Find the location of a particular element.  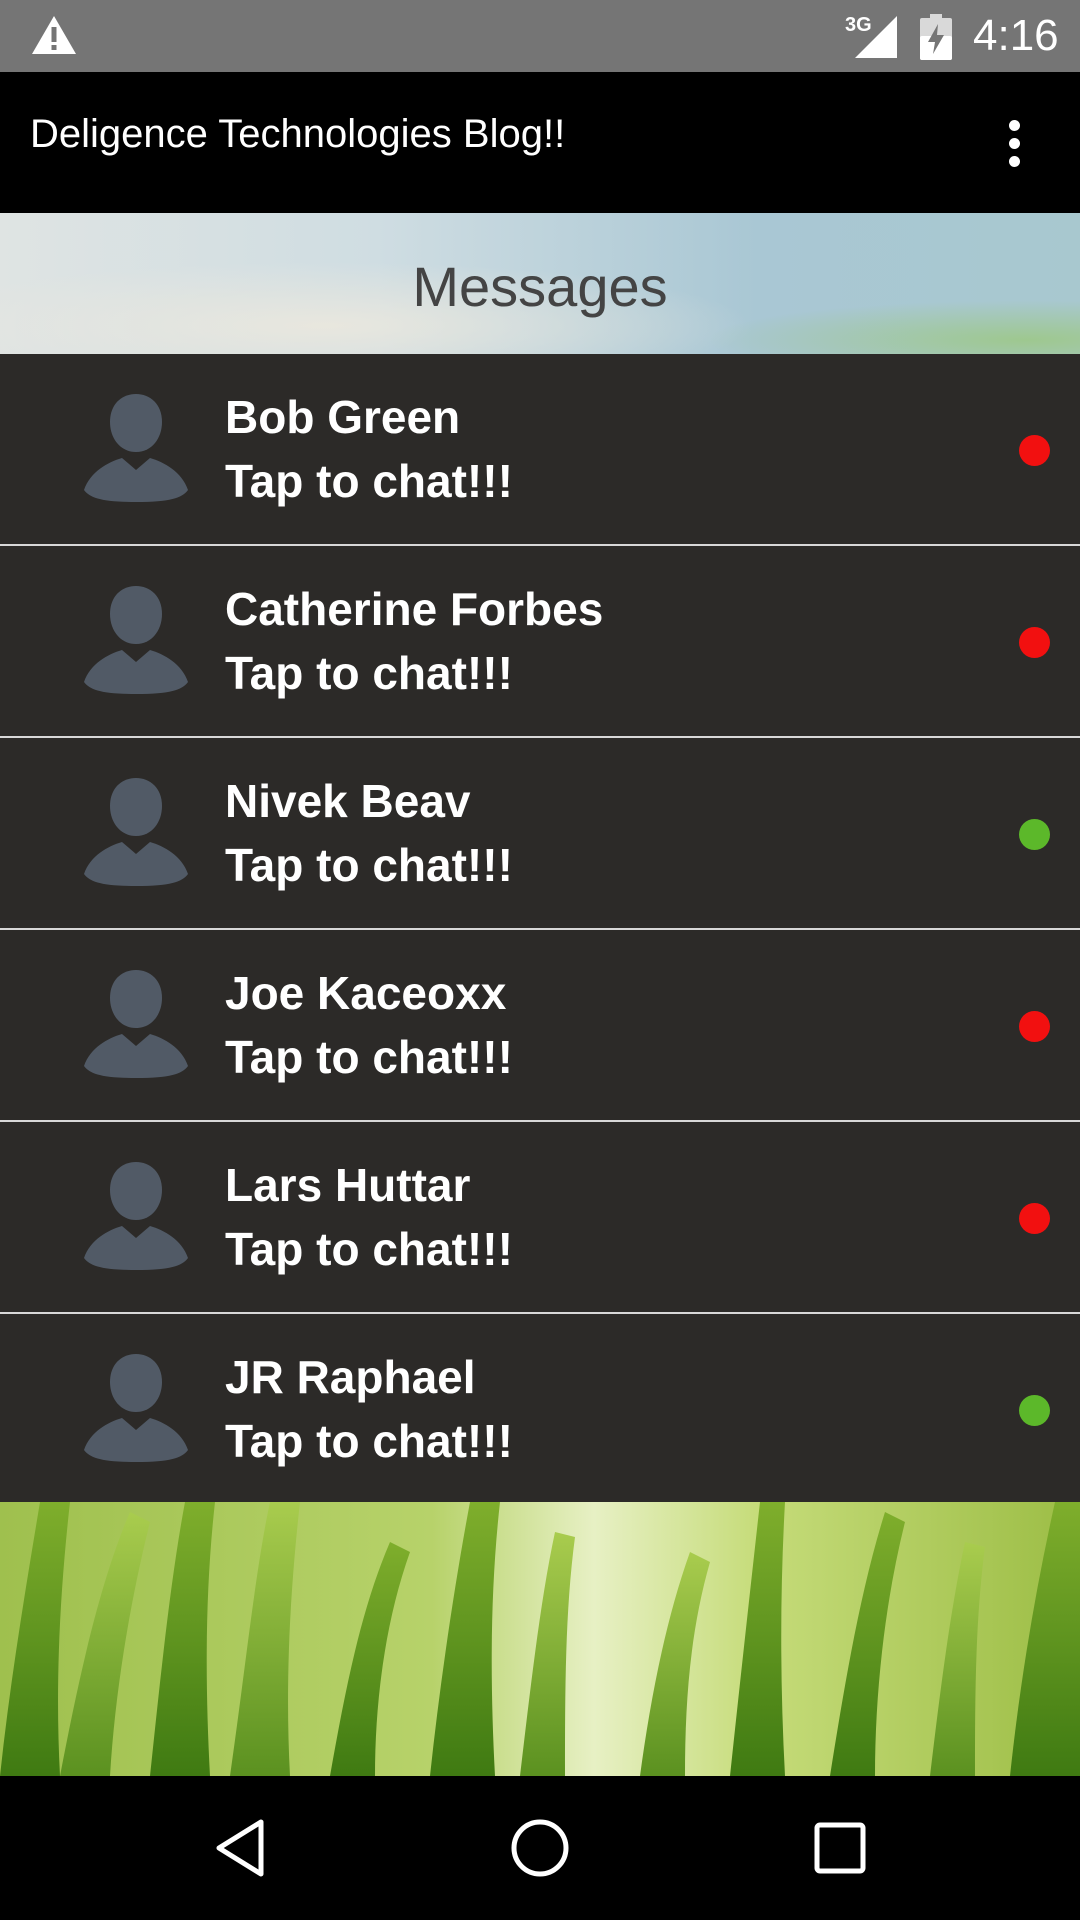

contact-name: Nivek Beav is located at coordinates (348, 801).